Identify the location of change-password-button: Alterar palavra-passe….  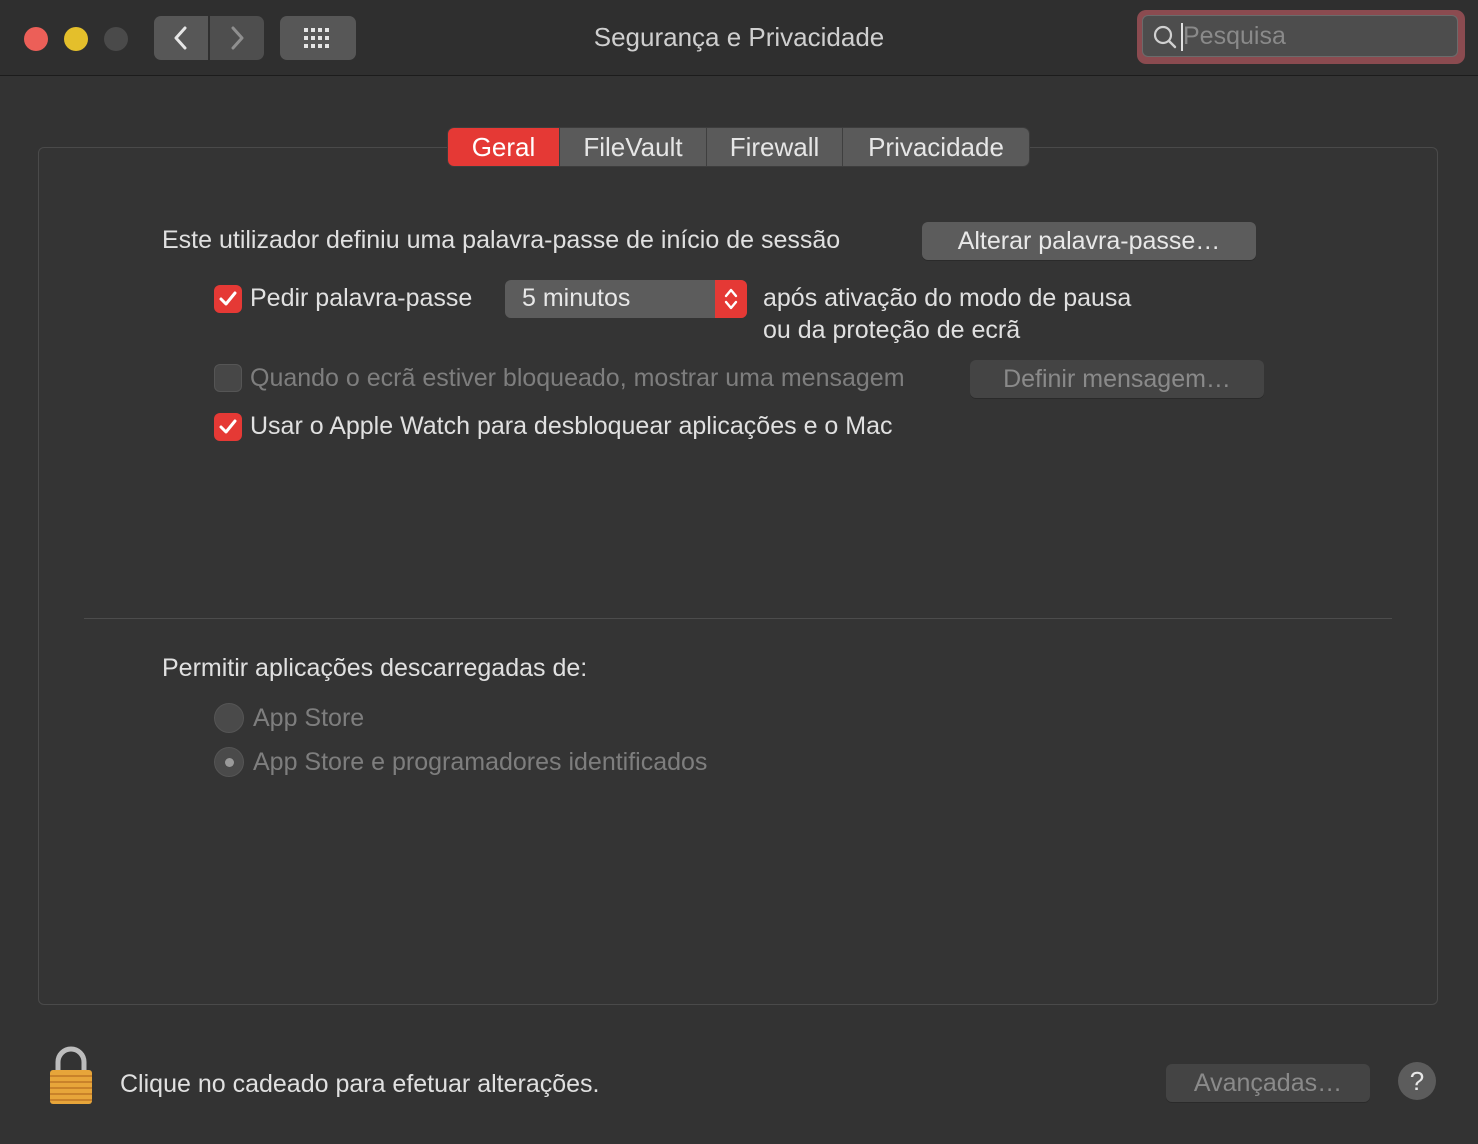
(1089, 241).